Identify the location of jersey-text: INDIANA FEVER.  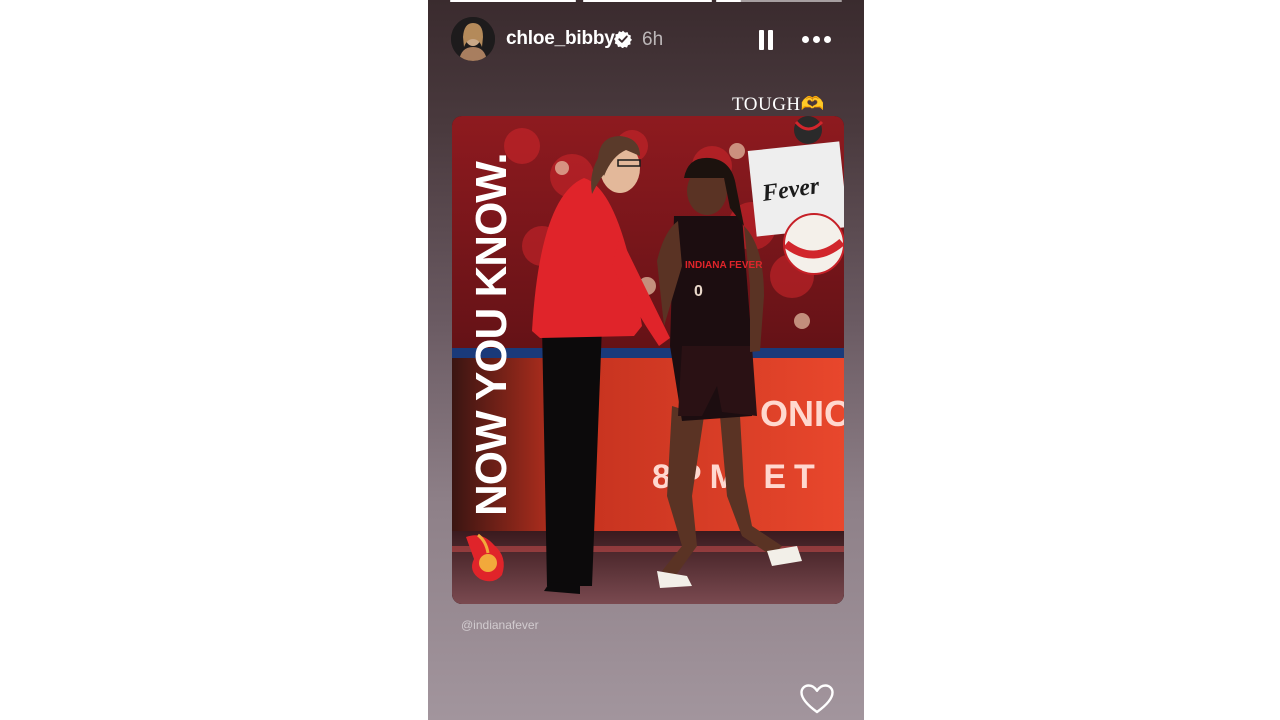
(724, 265).